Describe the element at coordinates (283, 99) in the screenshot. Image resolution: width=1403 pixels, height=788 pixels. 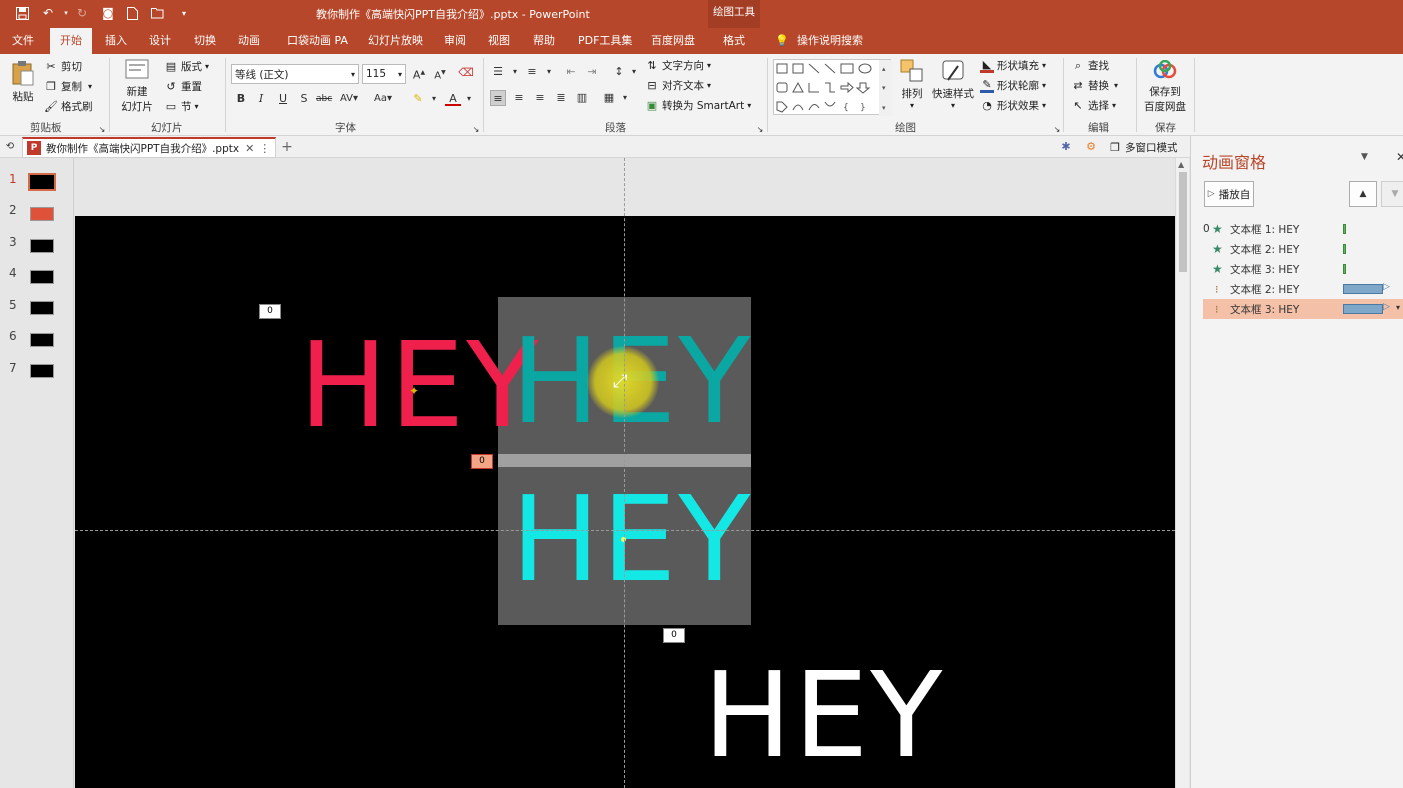
I see `underline-icon: U` at that location.